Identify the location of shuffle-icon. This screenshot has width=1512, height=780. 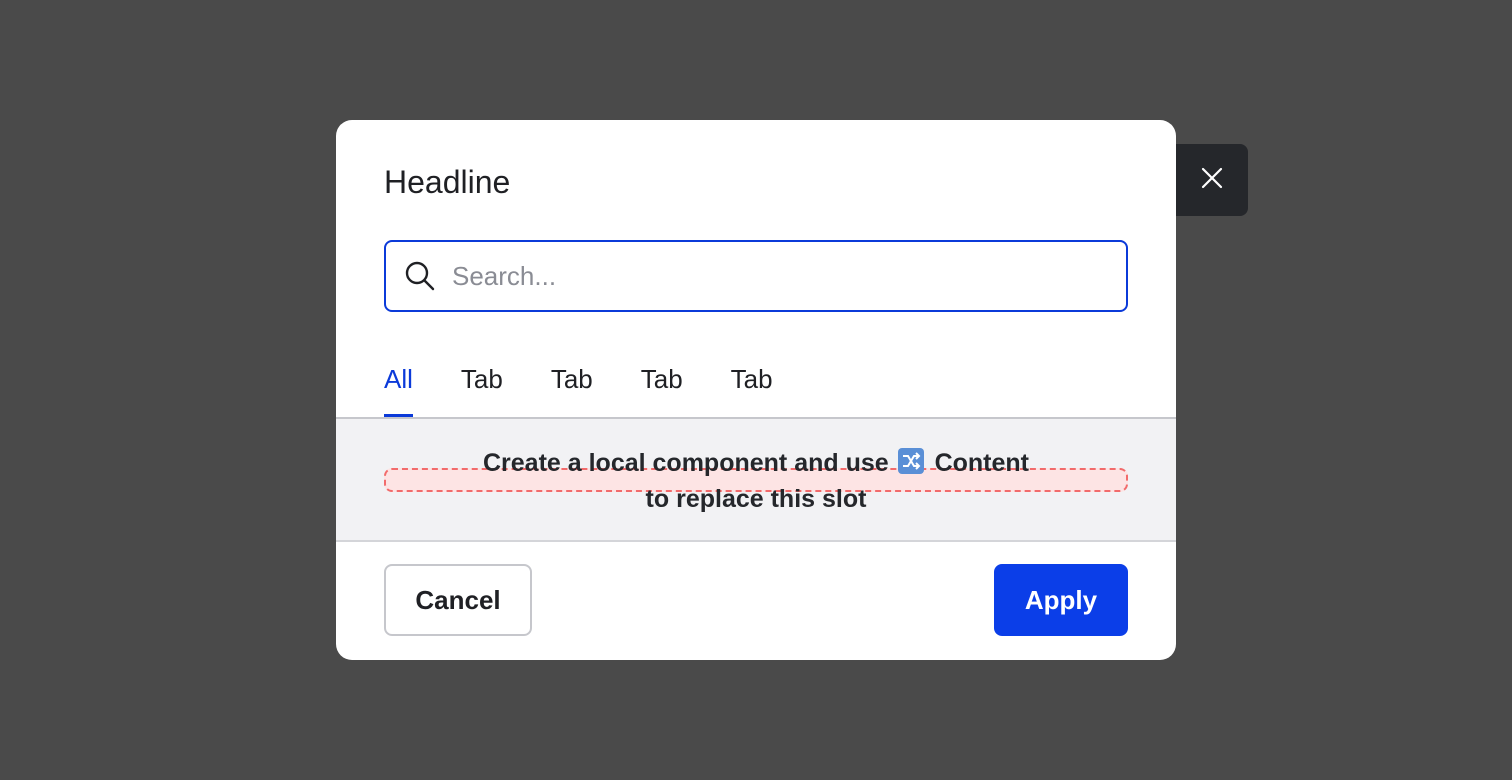
(910, 461).